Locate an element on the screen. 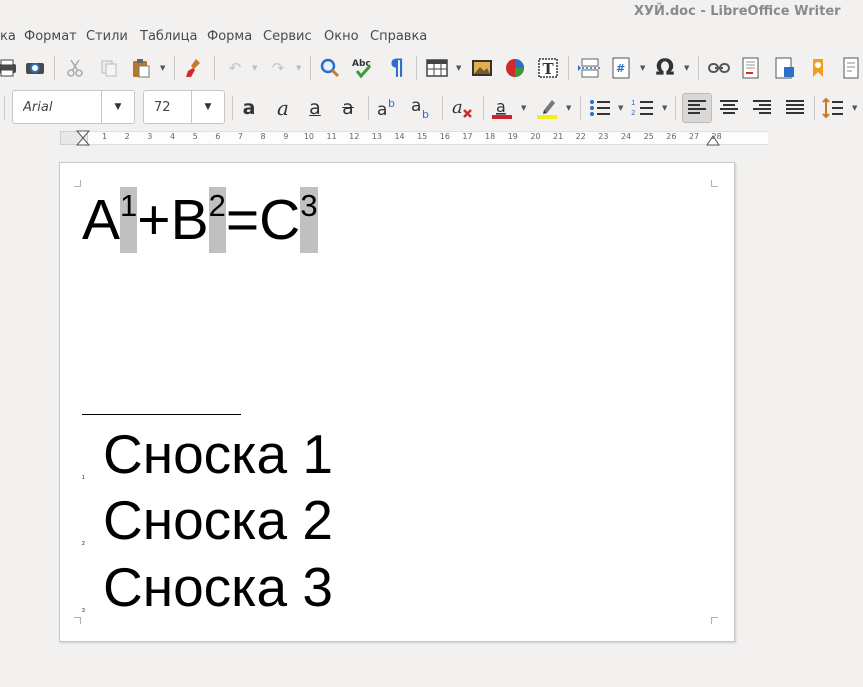 The height and width of the screenshot is (687, 863). font-name-input is located at coordinates (61, 107).